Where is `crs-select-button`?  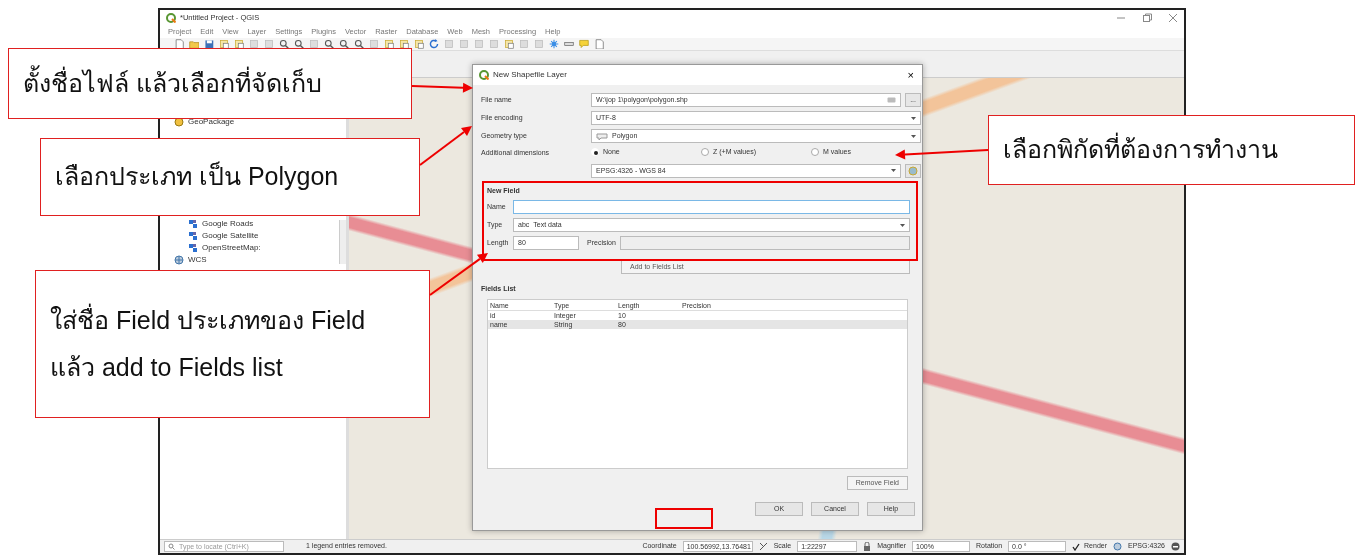
crs-select-button is located at coordinates (913, 170).